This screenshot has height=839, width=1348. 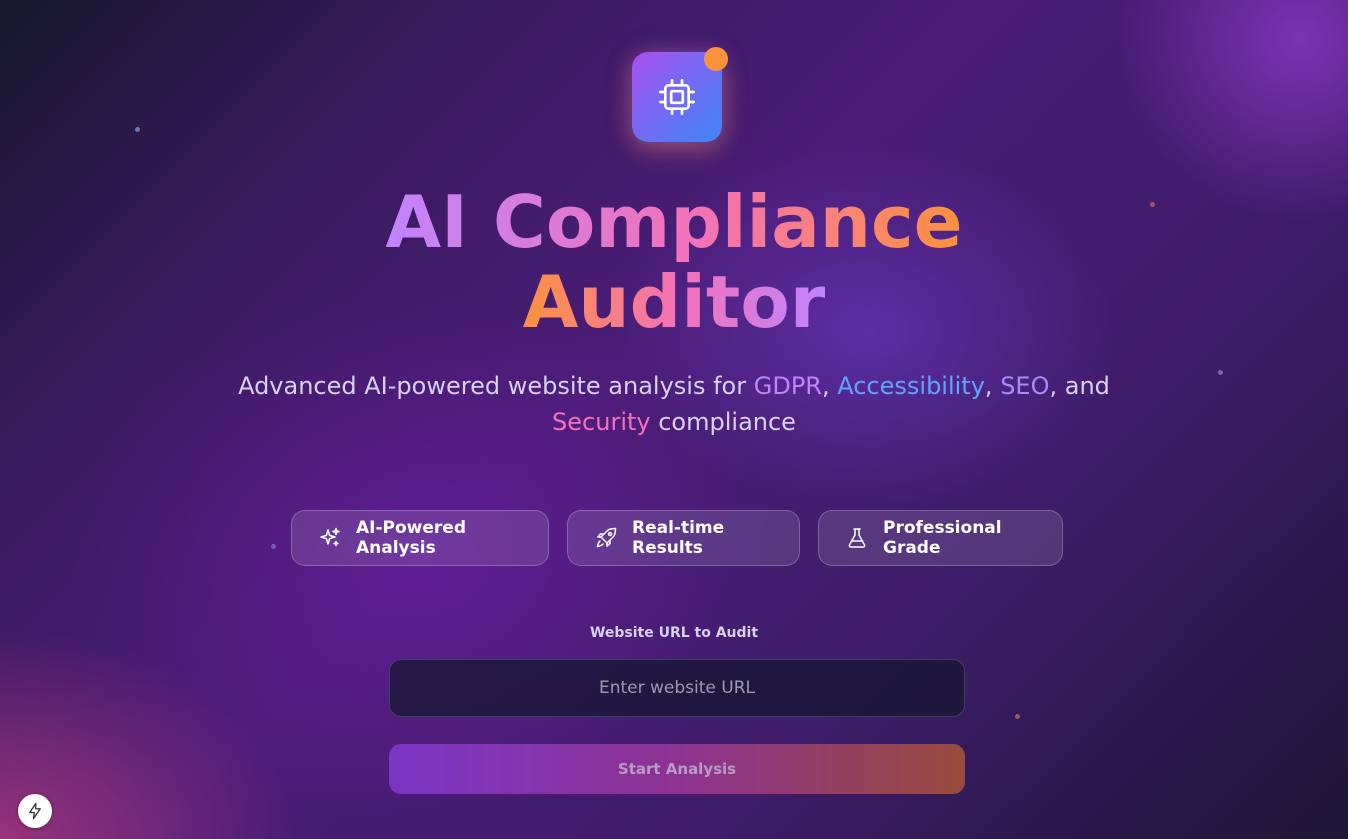 I want to click on quick-action-button, so click(x=35, y=811).